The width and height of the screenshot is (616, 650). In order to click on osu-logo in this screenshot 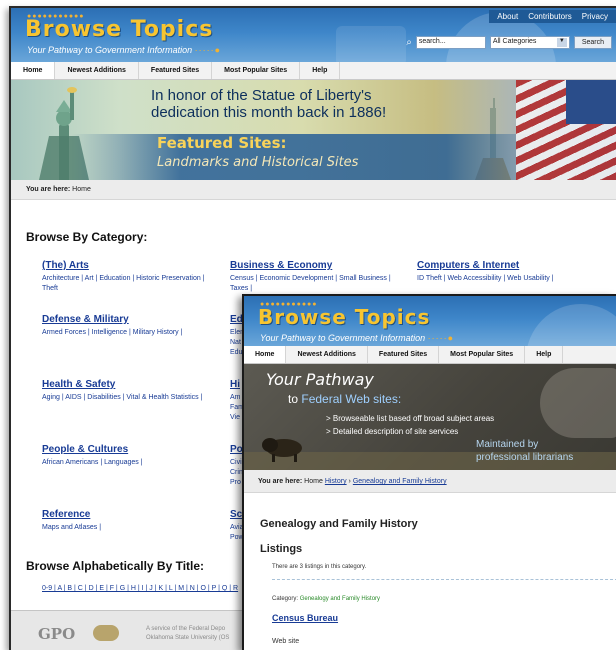, I will do `click(106, 633)`.